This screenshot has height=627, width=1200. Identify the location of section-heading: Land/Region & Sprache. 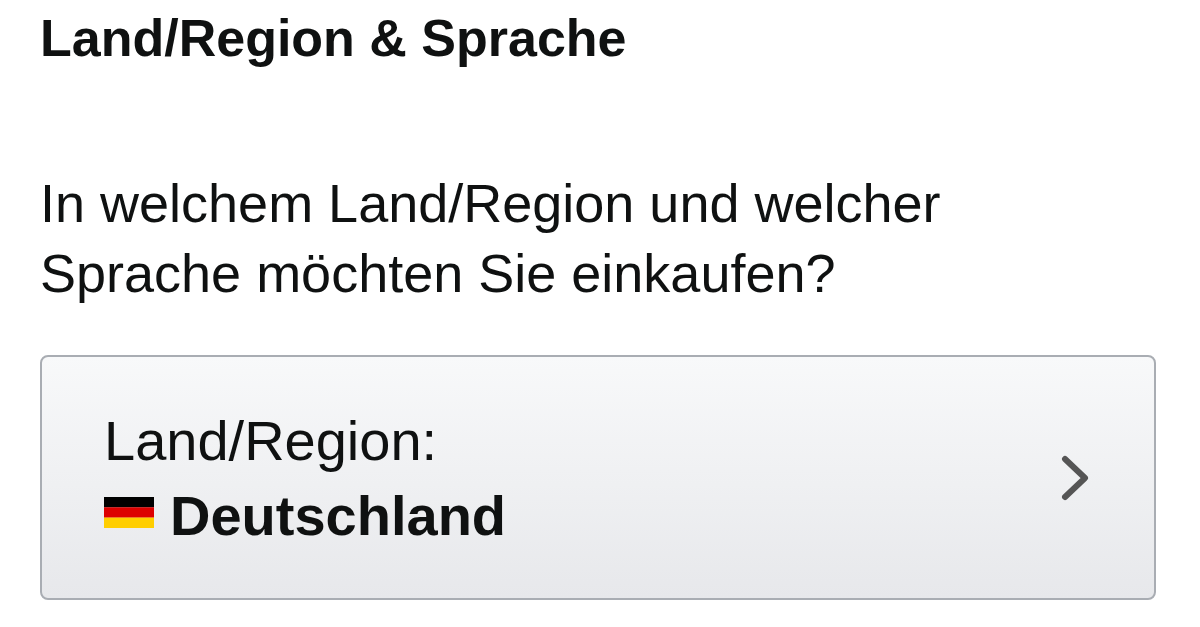
(333, 38).